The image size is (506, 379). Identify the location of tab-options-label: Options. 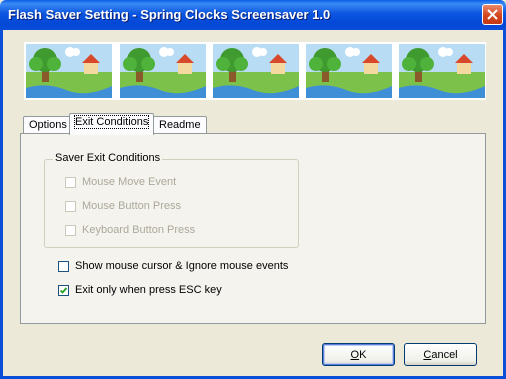
(48, 125).